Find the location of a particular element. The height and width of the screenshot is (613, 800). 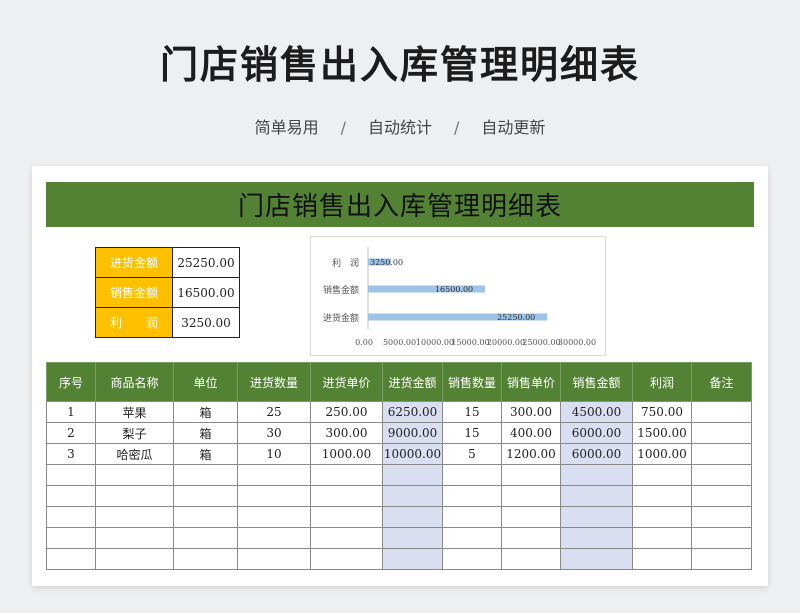

table-cell: 15 is located at coordinates (472, 412).